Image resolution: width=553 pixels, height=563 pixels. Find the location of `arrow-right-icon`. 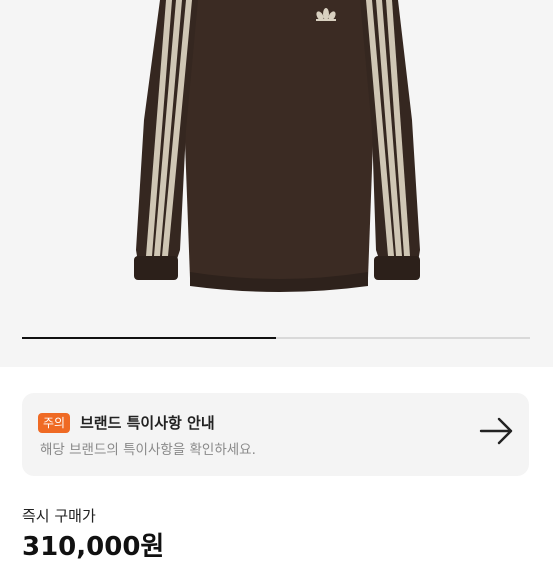

arrow-right-icon is located at coordinates (497, 431).